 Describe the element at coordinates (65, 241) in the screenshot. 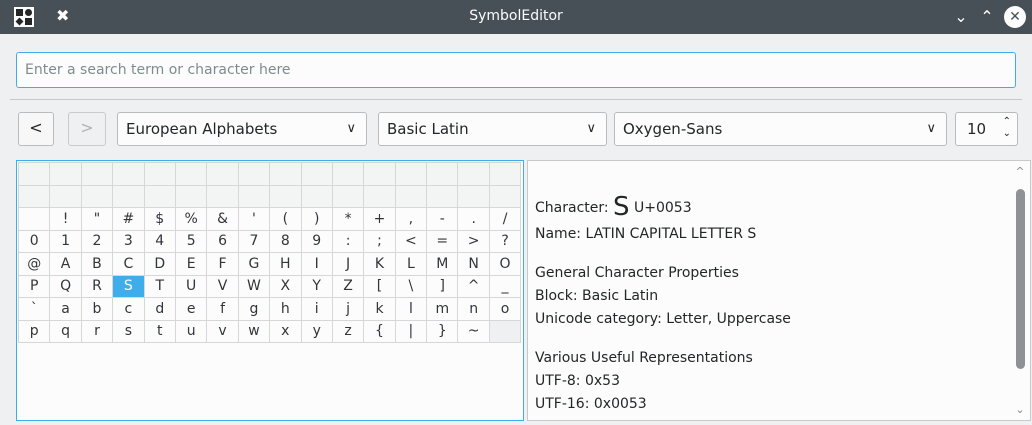

I see `grid-cell: 1` at that location.